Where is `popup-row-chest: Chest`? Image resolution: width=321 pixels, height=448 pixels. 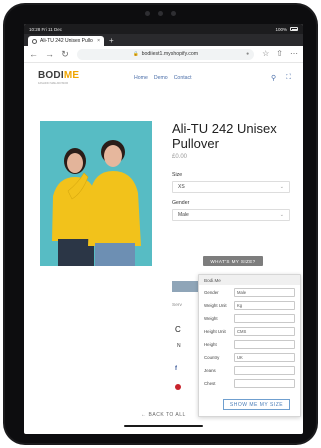
popup-row-chest: Chest is located at coordinates (249, 383).